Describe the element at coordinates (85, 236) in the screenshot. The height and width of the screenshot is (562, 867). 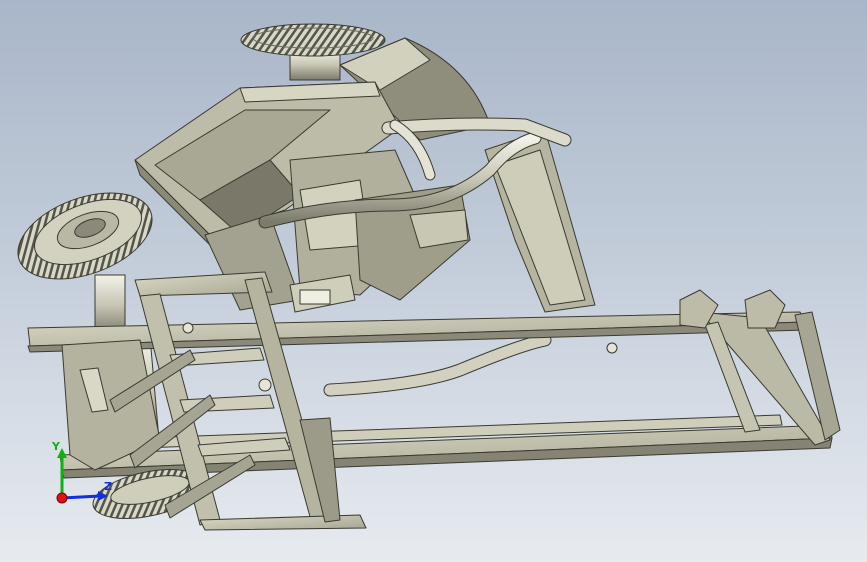
I see `left-wheel` at that location.